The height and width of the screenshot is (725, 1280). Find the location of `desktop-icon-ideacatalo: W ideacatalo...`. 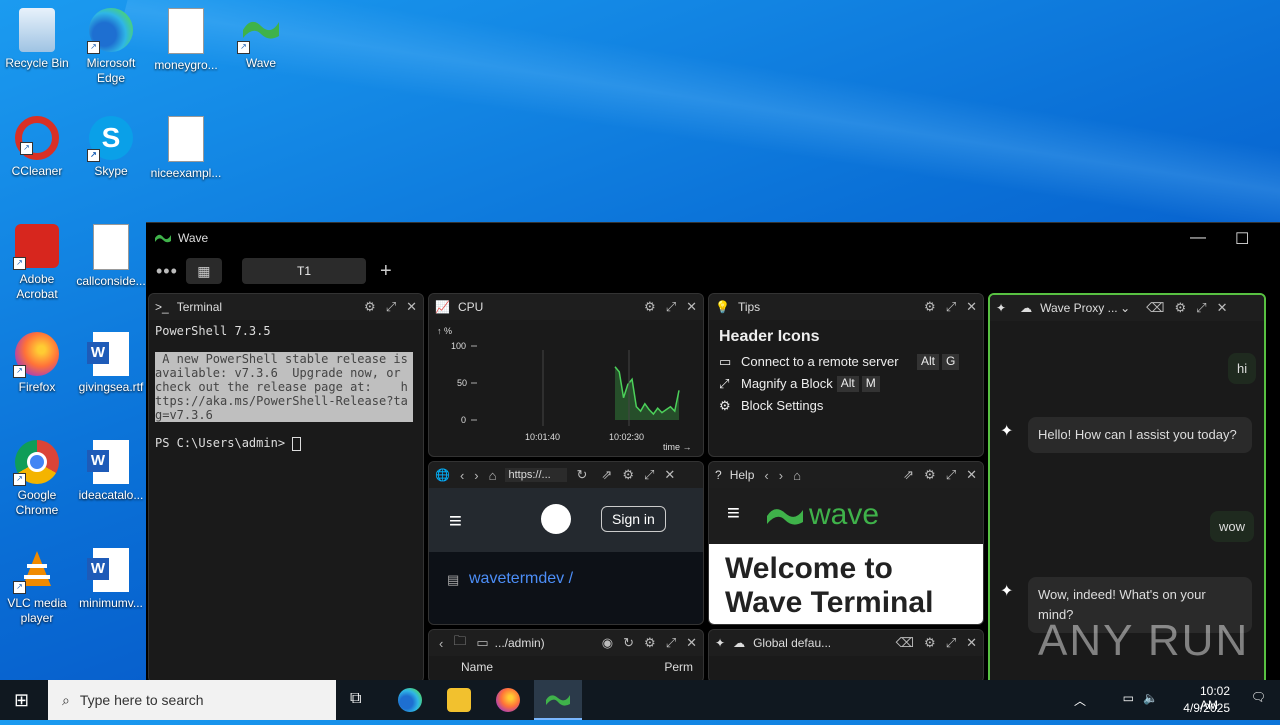

desktop-icon-ideacatalo: W ideacatalo... is located at coordinates (111, 471).